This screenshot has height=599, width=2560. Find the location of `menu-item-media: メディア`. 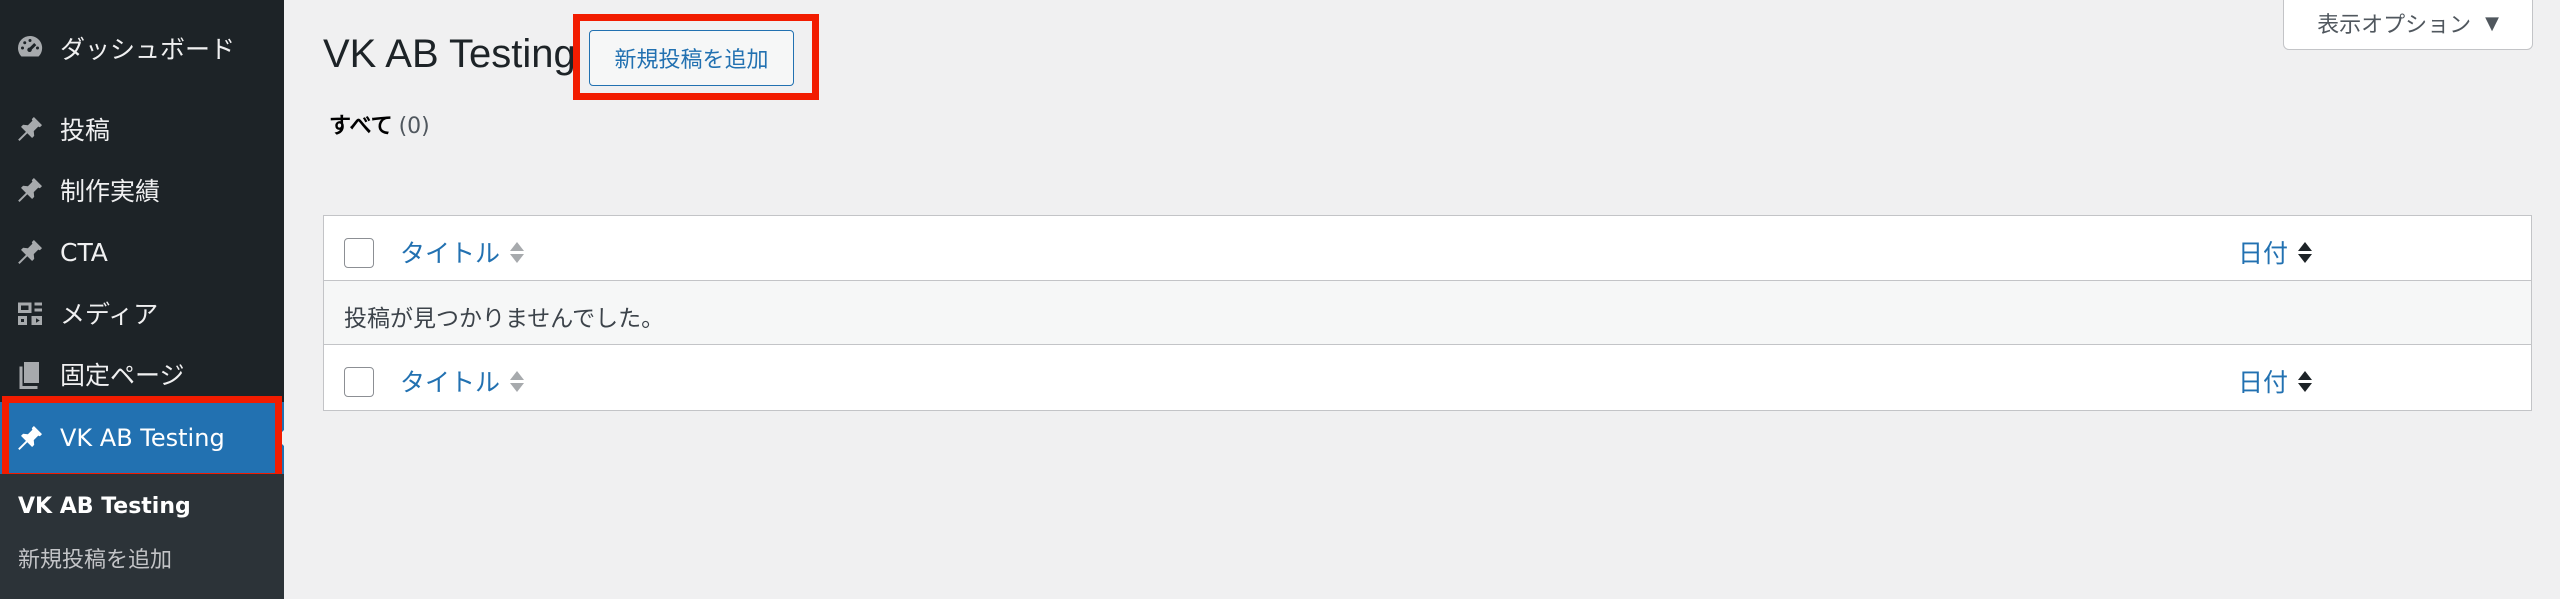

menu-item-media: メディア is located at coordinates (142, 313).